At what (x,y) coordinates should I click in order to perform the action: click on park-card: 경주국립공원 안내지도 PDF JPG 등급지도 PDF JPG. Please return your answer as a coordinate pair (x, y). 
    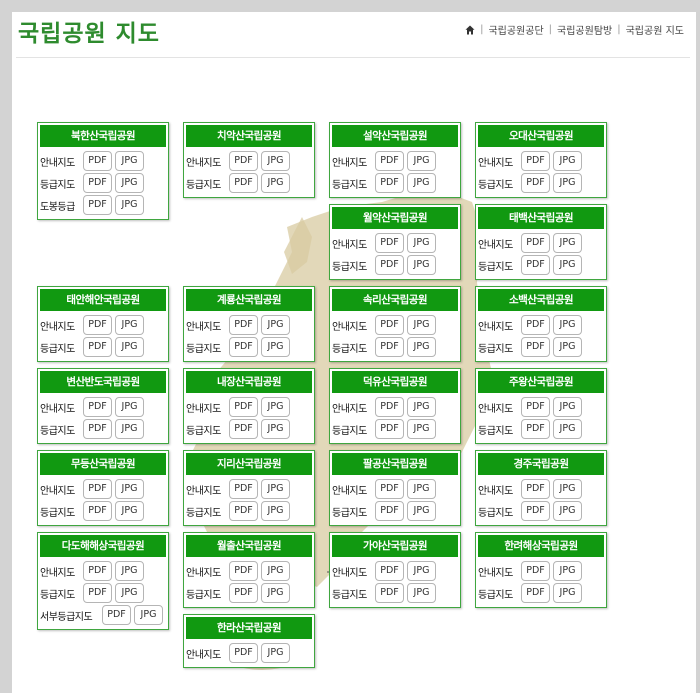
    Looking at the image, I should click on (541, 488).